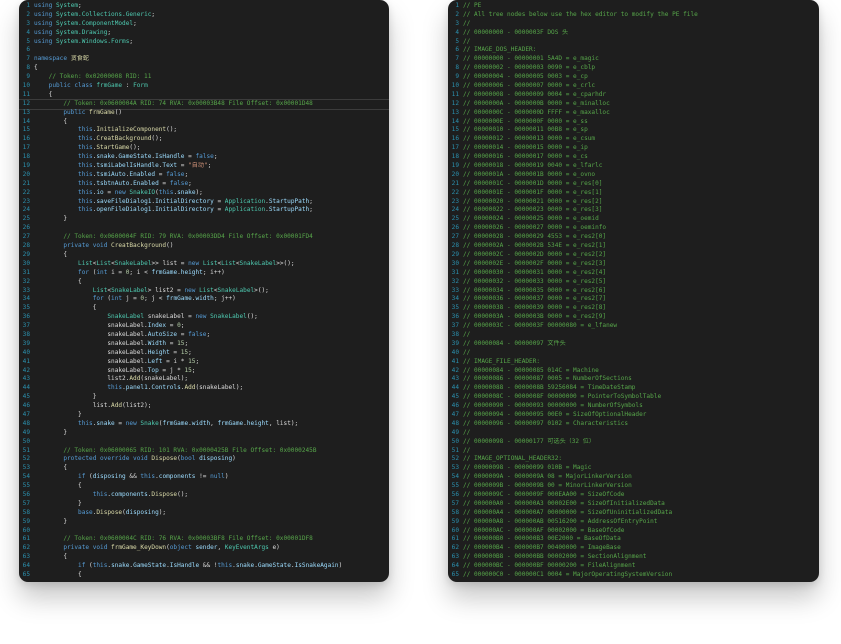 This screenshot has width=841, height=644. What do you see at coordinates (455, 281) in the screenshot?
I see `line-number: 32` at bounding box center [455, 281].